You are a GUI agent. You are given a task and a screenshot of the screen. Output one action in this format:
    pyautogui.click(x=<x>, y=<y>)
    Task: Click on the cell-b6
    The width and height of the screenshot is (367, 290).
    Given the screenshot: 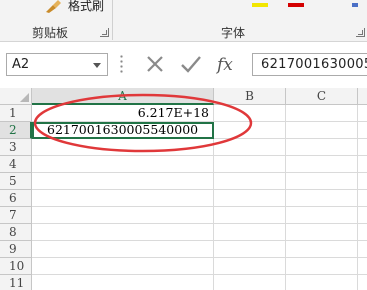 What is the action you would take?
    pyautogui.click(x=250, y=198)
    